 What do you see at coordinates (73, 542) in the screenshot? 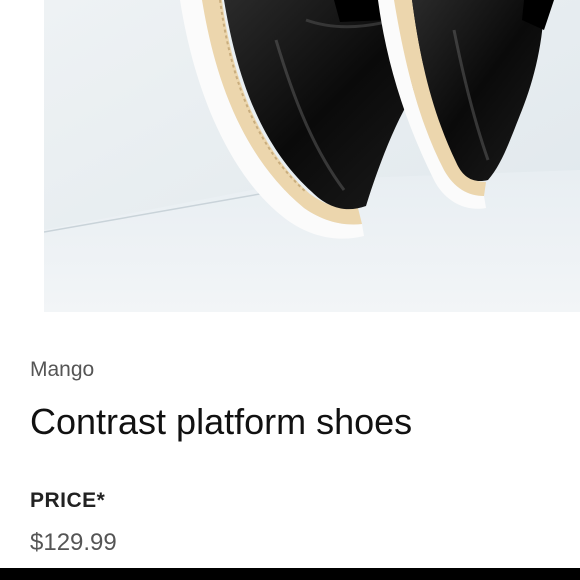
I see `price-value: $129.99` at bounding box center [73, 542].